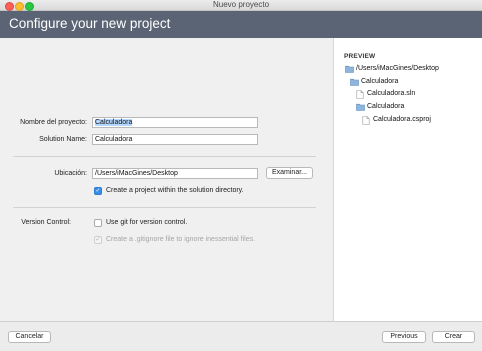  I want to click on minimize-window-button, so click(19, 6).